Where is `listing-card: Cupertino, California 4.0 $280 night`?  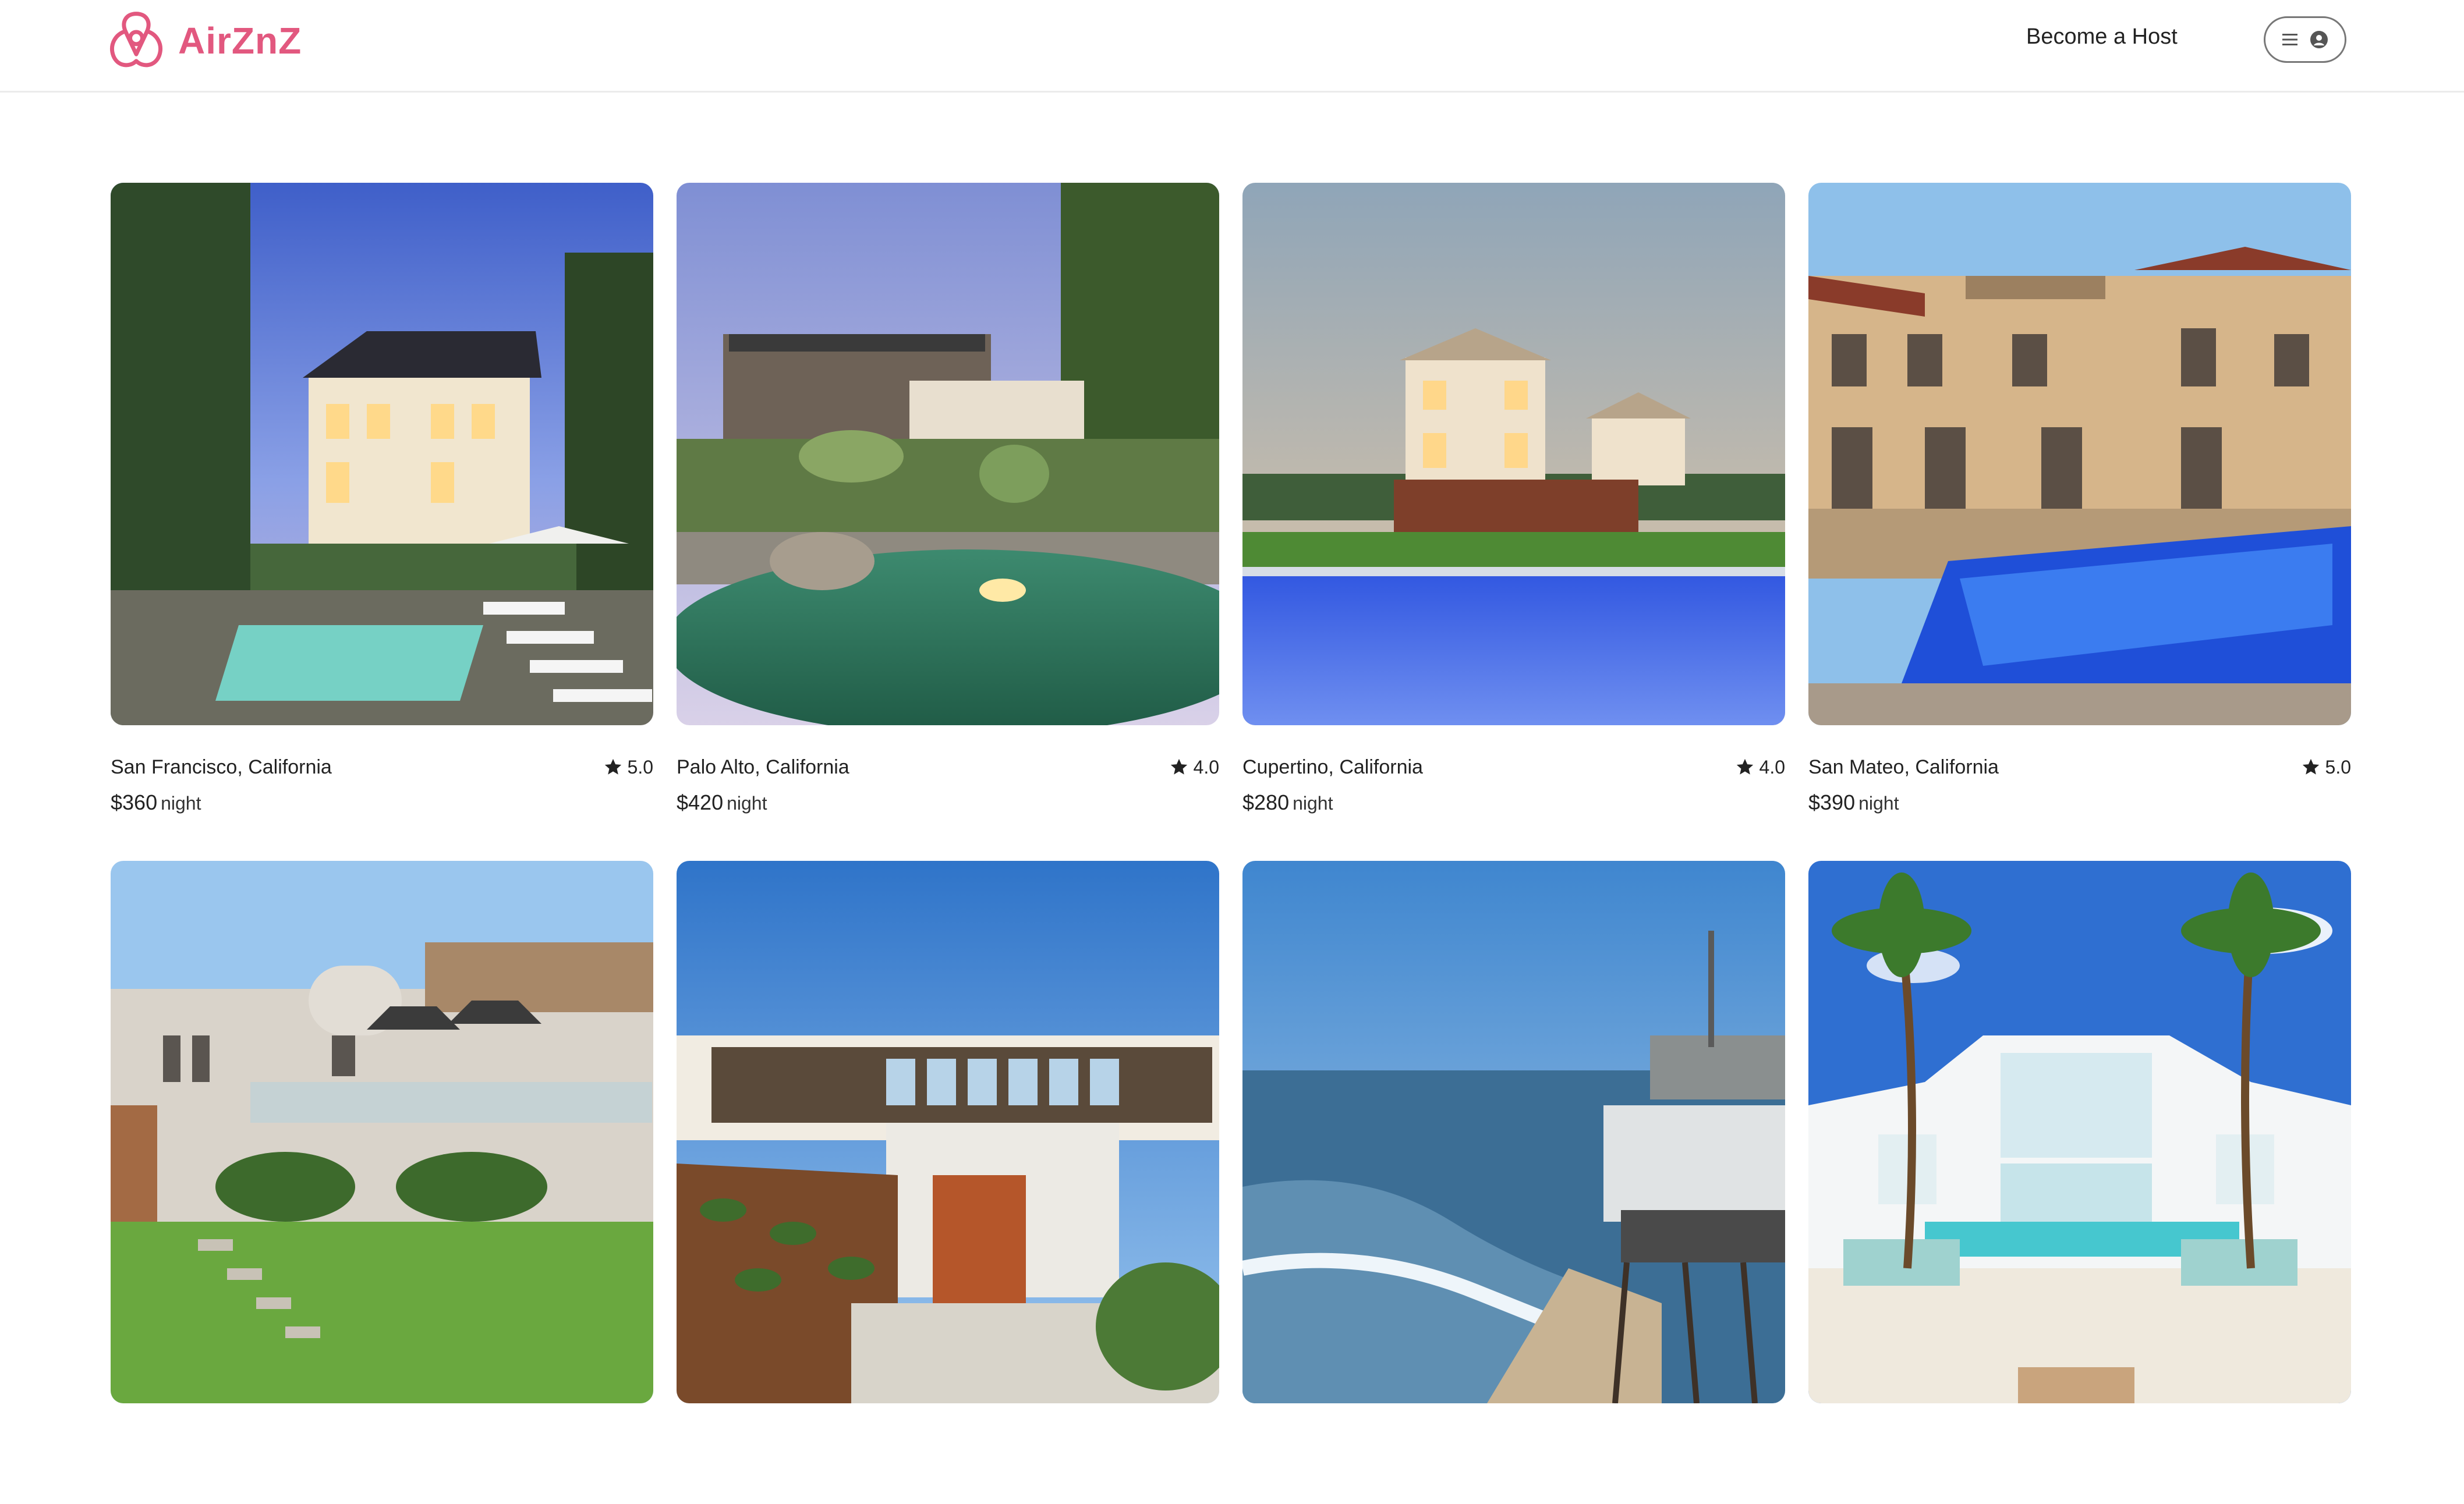
listing-card: Cupertino, California 4.0 $280 night is located at coordinates (1513, 504).